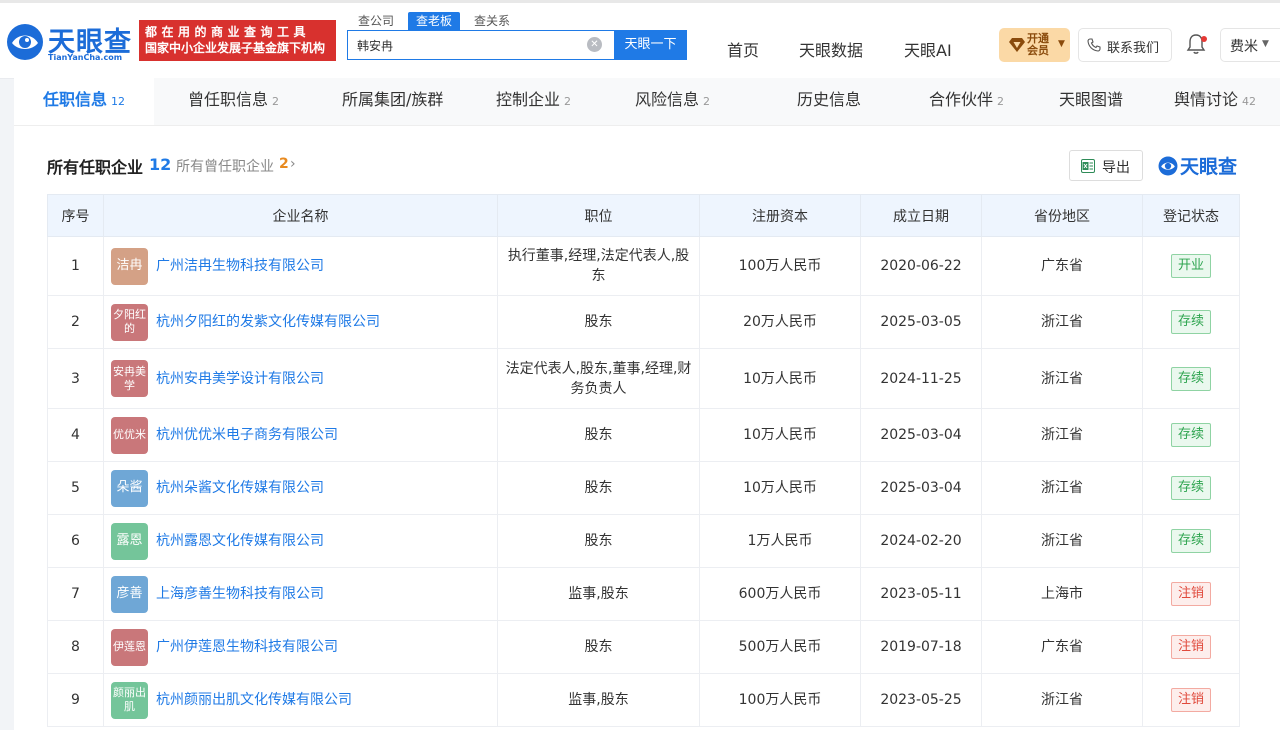 The height and width of the screenshot is (730, 1280). What do you see at coordinates (928, 49) in the screenshot?
I see `nav-ai: 天眼AI` at bounding box center [928, 49].